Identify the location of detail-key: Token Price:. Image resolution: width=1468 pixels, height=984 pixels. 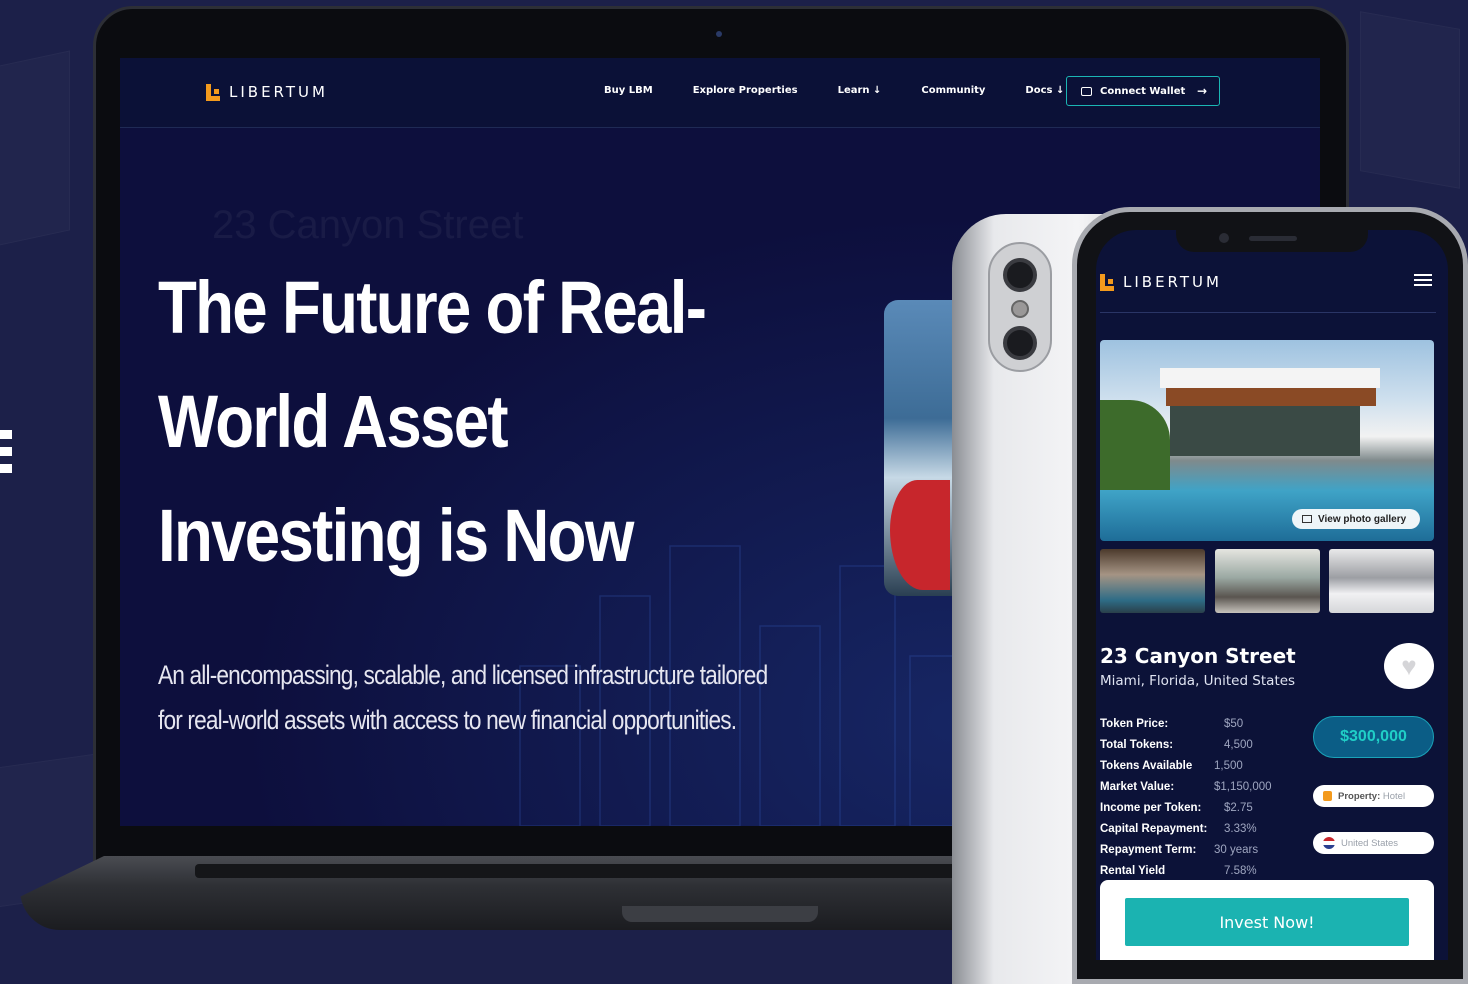
(1134, 724).